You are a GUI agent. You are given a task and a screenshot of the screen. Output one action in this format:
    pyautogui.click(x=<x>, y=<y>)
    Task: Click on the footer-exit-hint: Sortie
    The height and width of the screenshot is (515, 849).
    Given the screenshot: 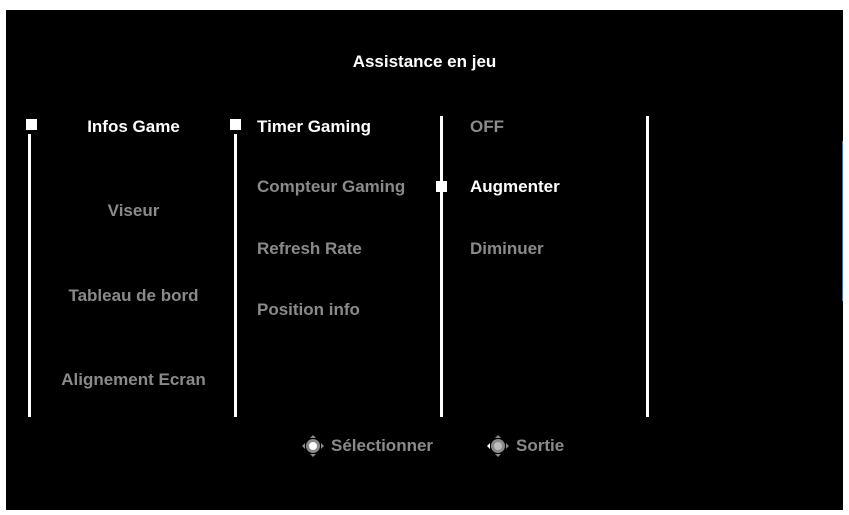 What is the action you would take?
    pyautogui.click(x=525, y=446)
    